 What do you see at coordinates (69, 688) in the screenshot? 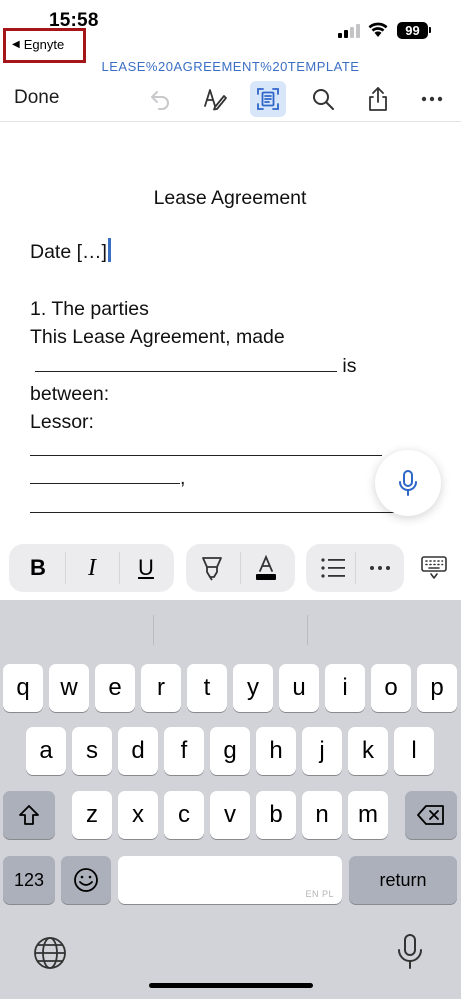
I see `key-w: w` at bounding box center [69, 688].